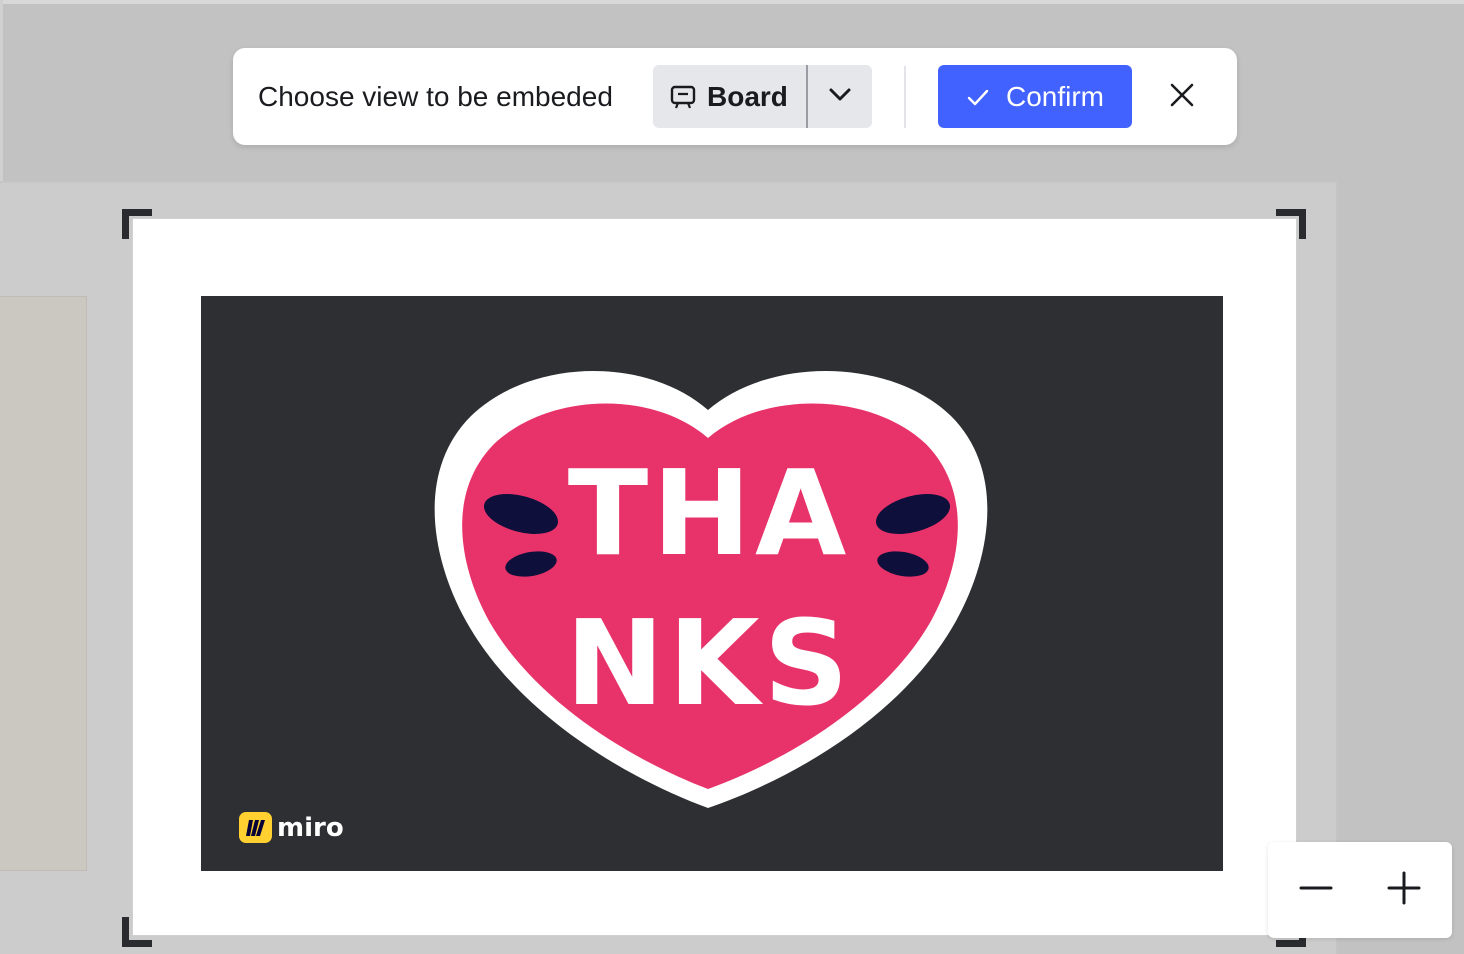 The width and height of the screenshot is (1464, 954). Describe the element at coordinates (1054, 96) in the screenshot. I see `confirm-button-label: Confirm` at that location.